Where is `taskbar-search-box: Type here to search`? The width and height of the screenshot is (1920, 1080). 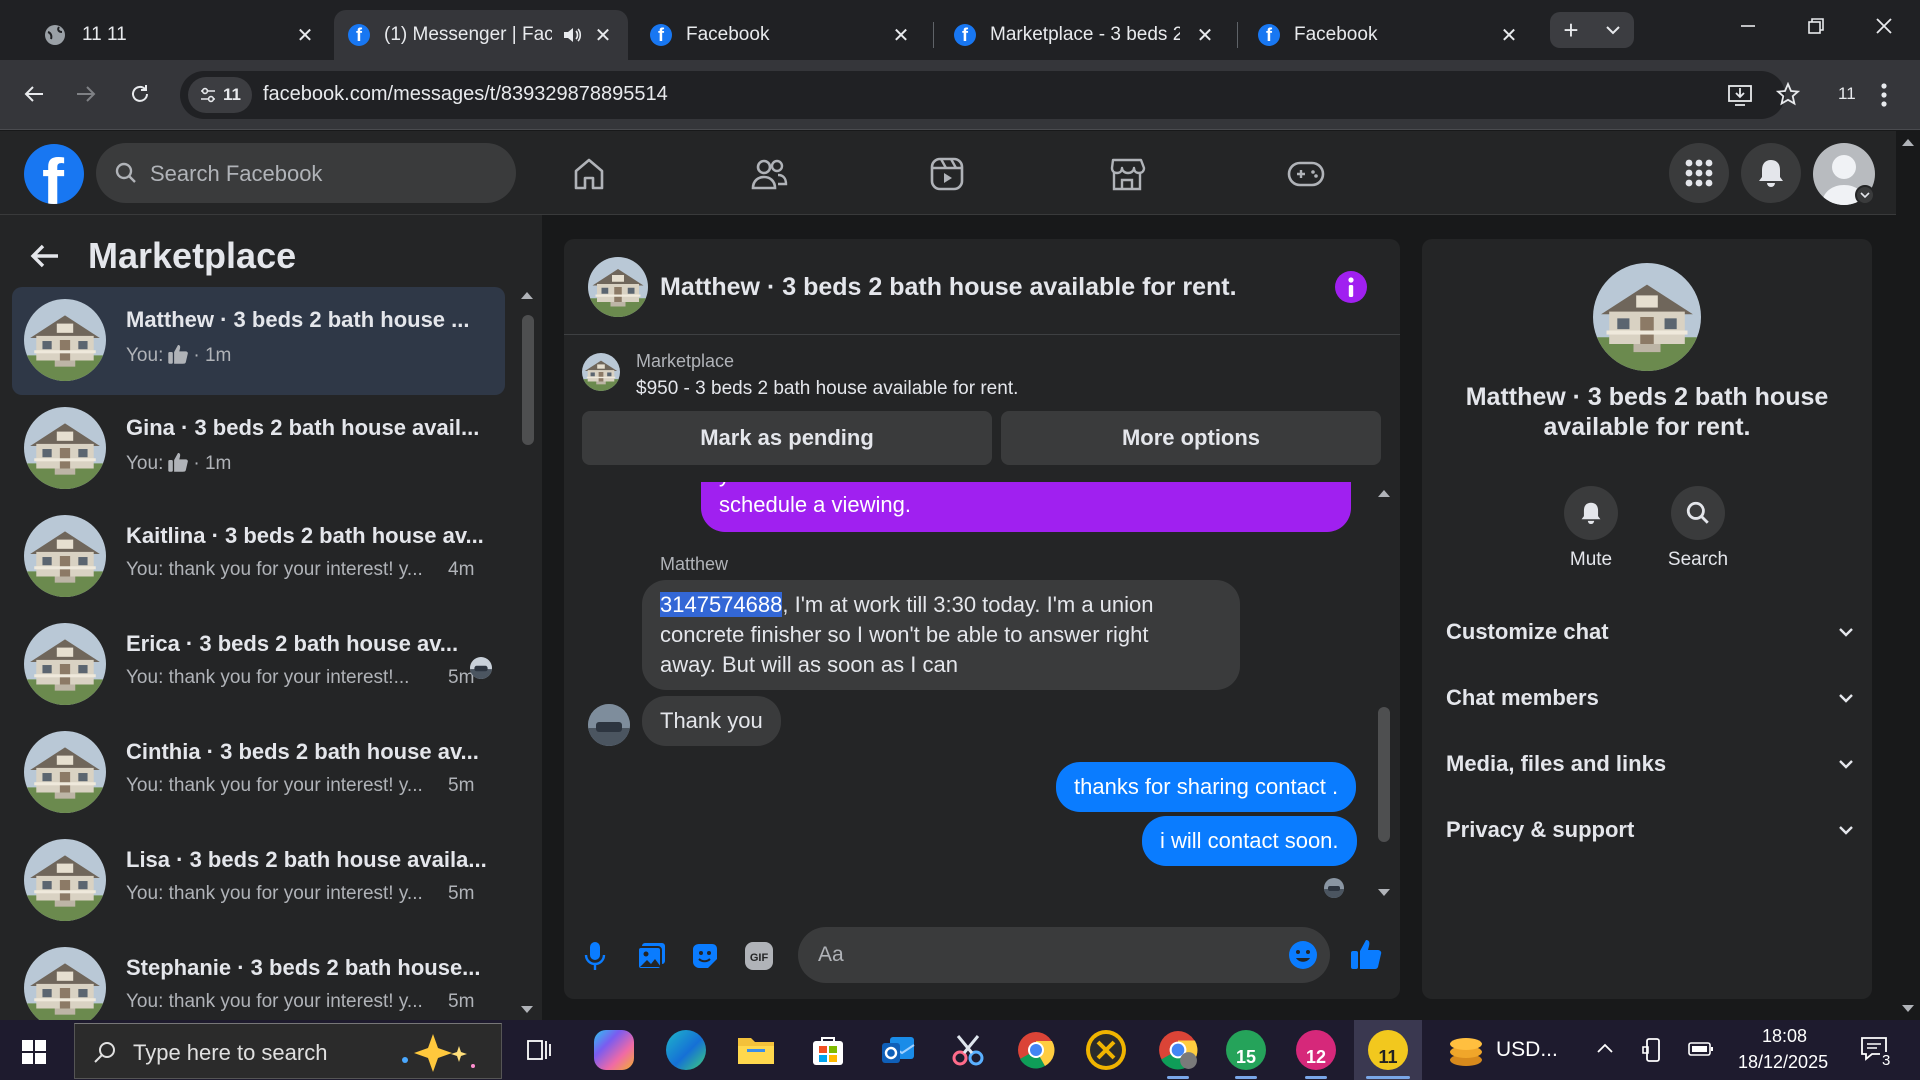
taskbar-search-box: Type here to search is located at coordinates (288, 1051).